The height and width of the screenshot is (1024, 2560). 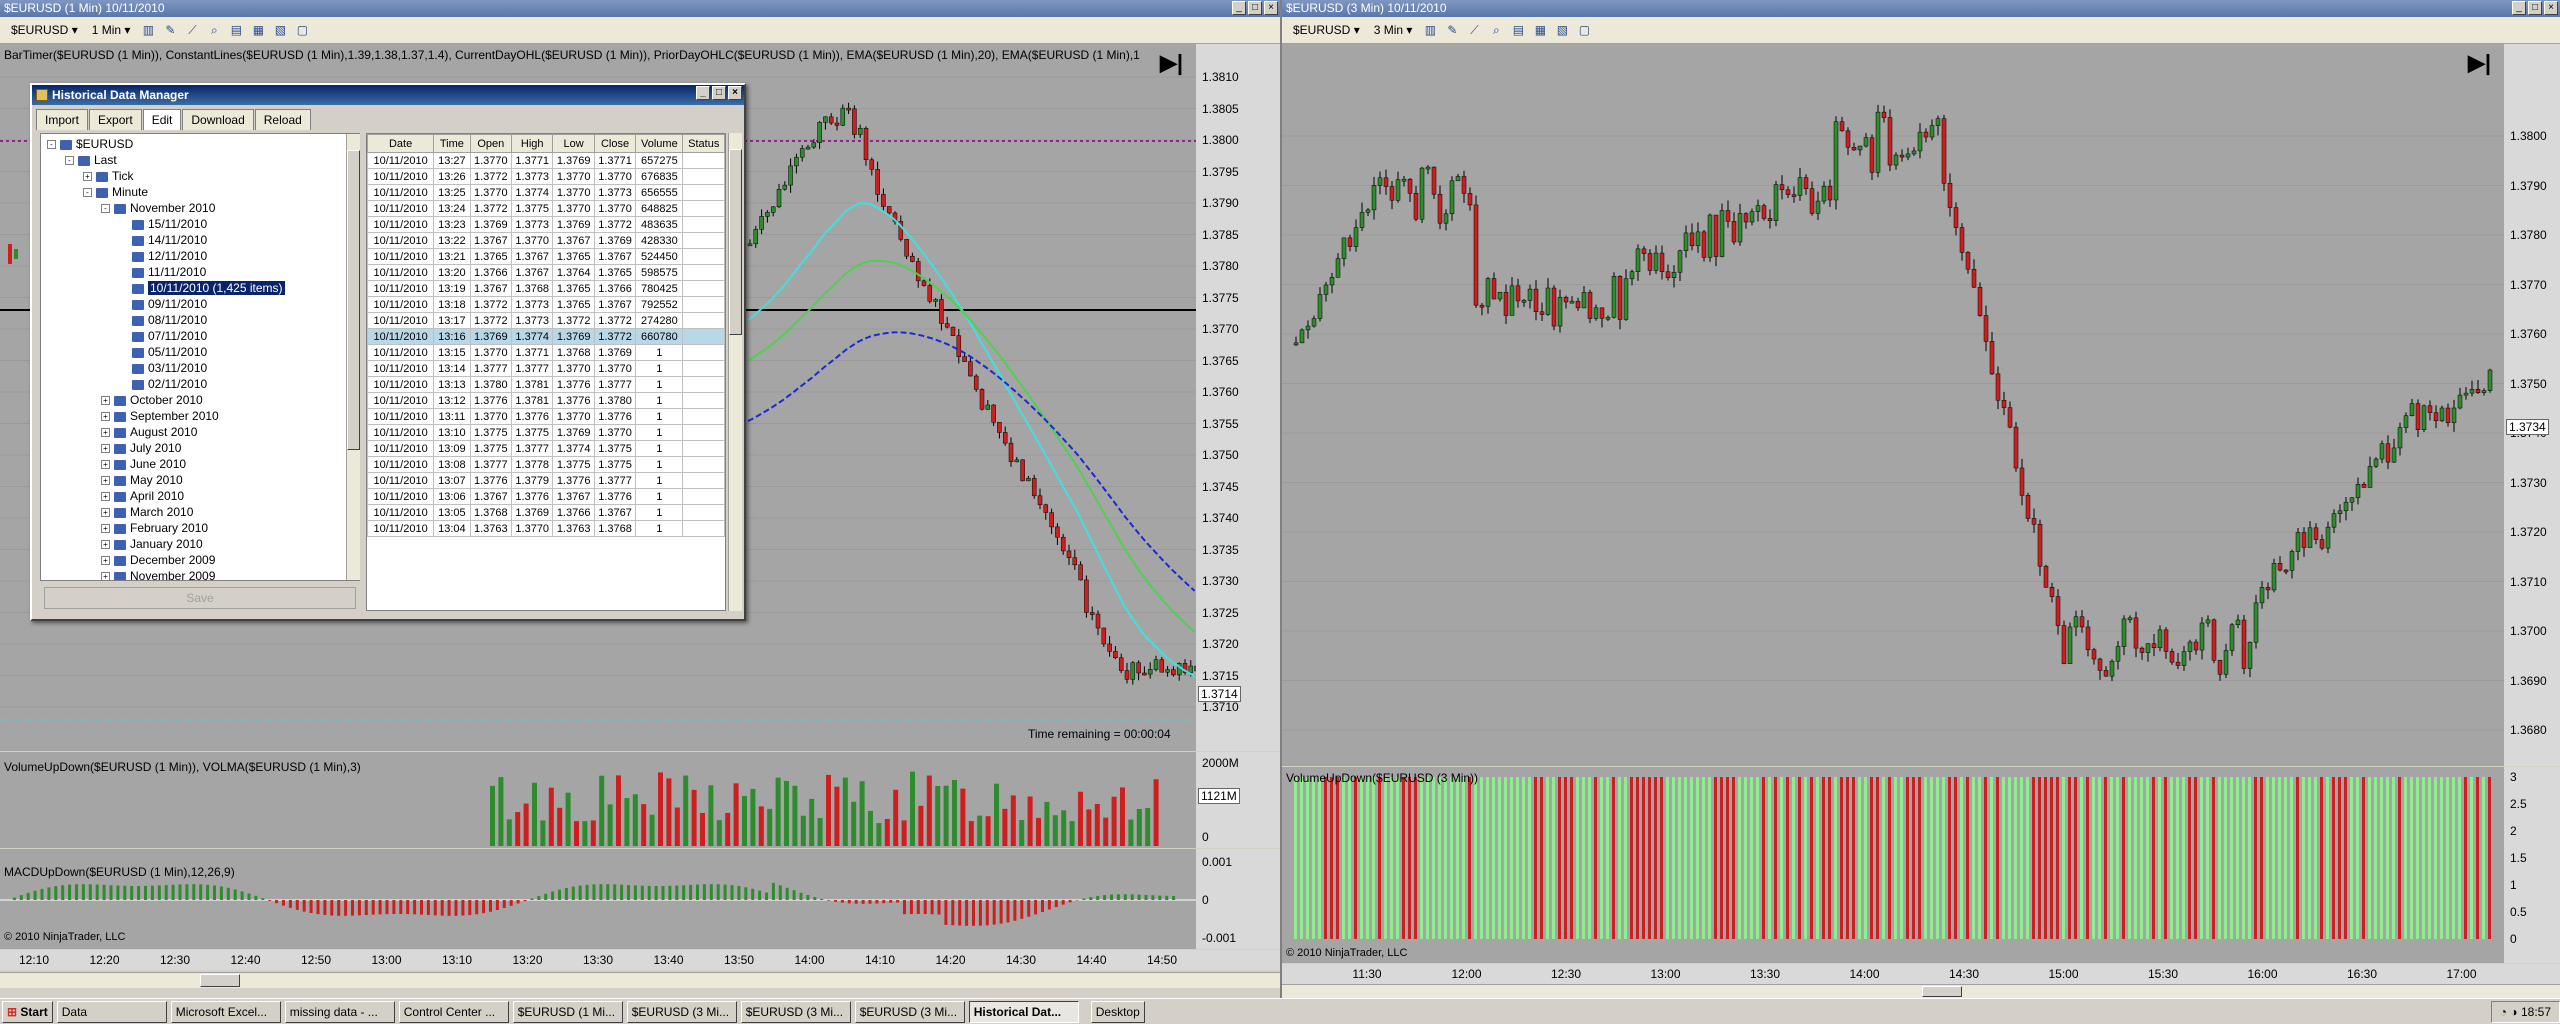 What do you see at coordinates (546, 432) in the screenshot?
I see `table-row: 10/11/2010 13:10 1.3775 1.3775 1.3769 1.3770 1` at bounding box center [546, 432].